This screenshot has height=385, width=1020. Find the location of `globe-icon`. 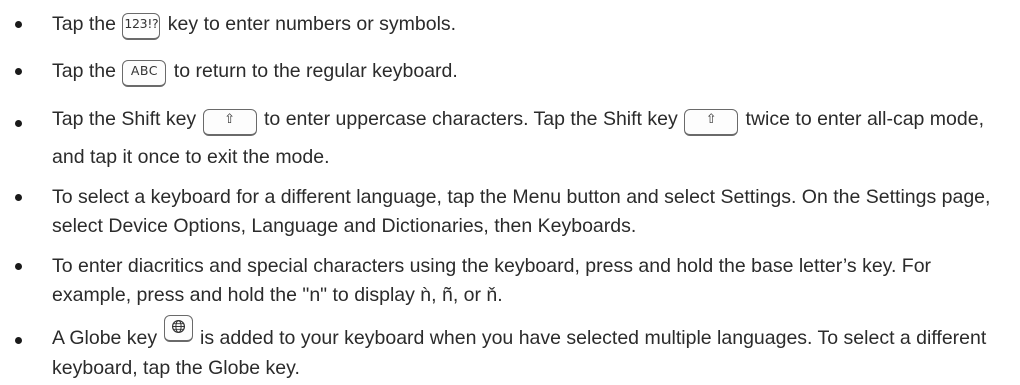

globe-icon is located at coordinates (178, 328).